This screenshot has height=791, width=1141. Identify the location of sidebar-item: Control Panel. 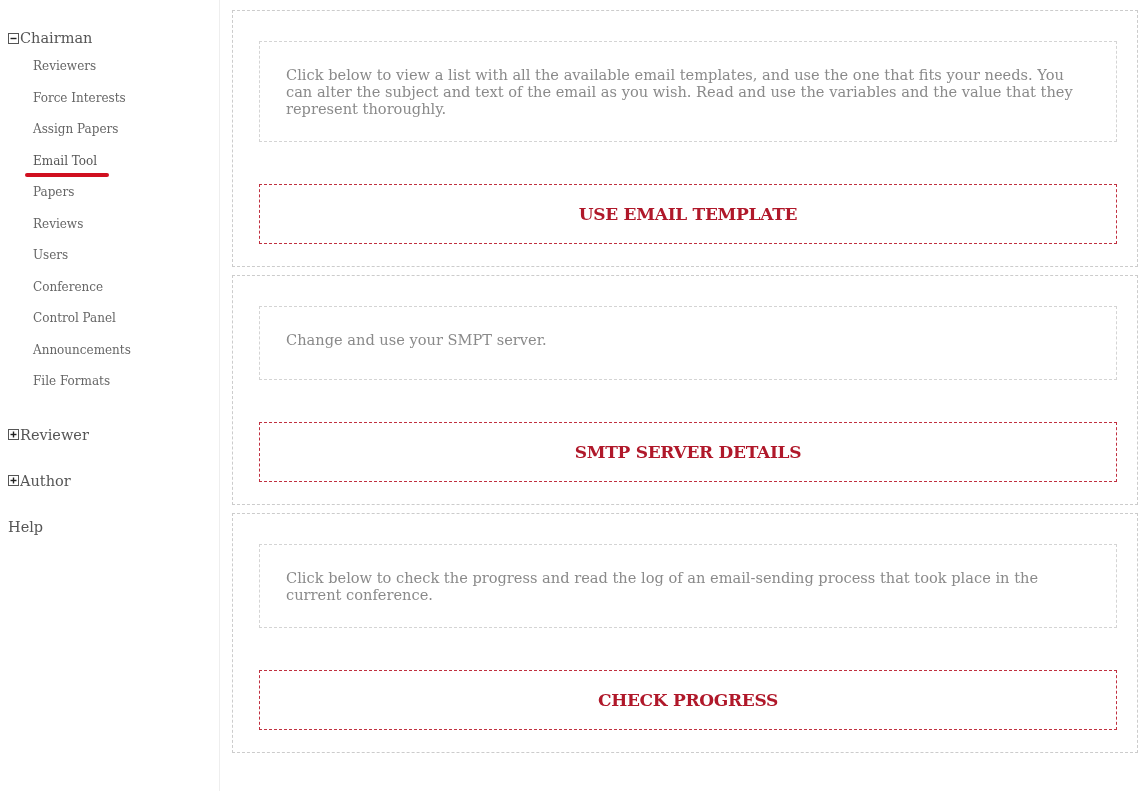
(58, 318).